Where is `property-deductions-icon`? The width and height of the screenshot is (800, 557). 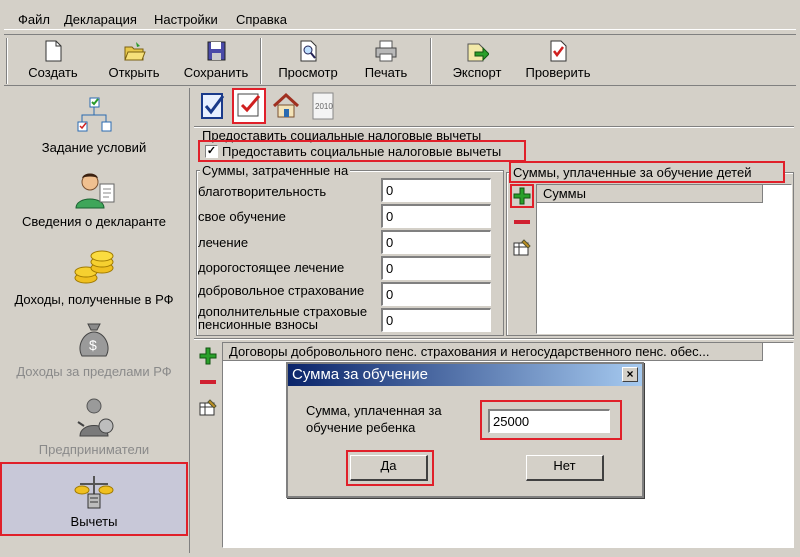 property-deductions-icon is located at coordinates (286, 105).